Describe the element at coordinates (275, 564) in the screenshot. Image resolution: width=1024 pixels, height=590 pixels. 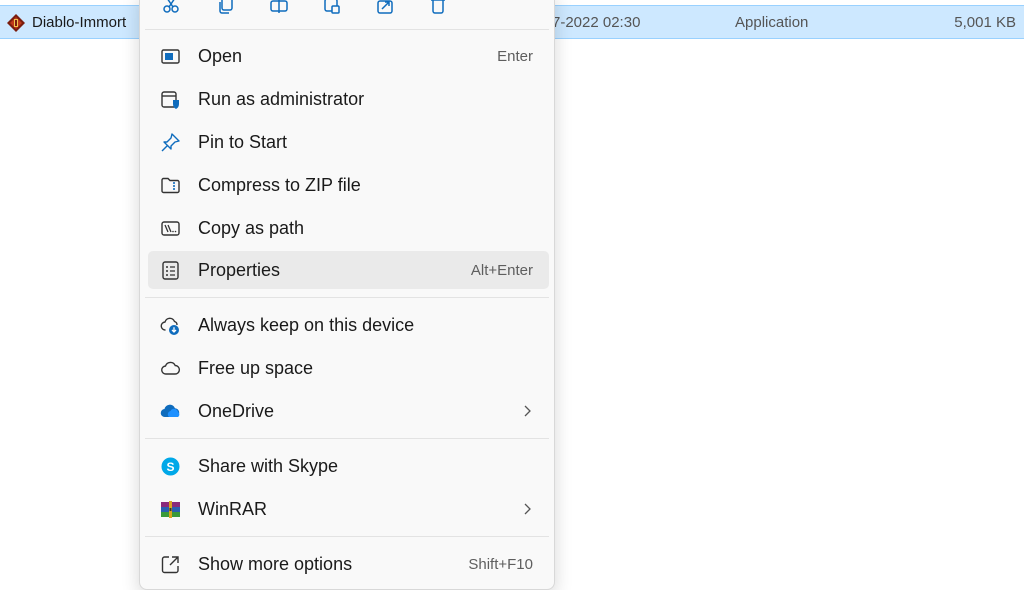
I see `menu-item-label: Show more options` at that location.